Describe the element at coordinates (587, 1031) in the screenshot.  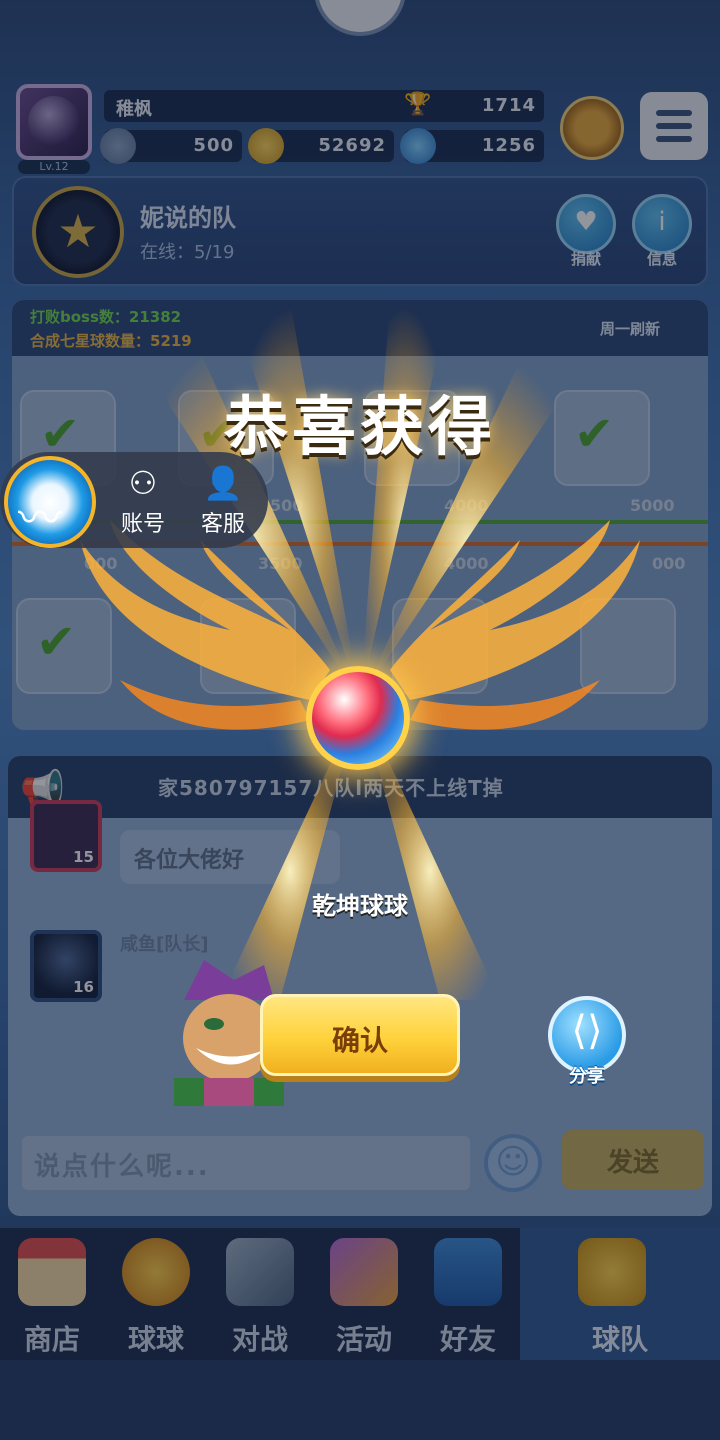
I see `share-icon: ⟨⟩` at that location.